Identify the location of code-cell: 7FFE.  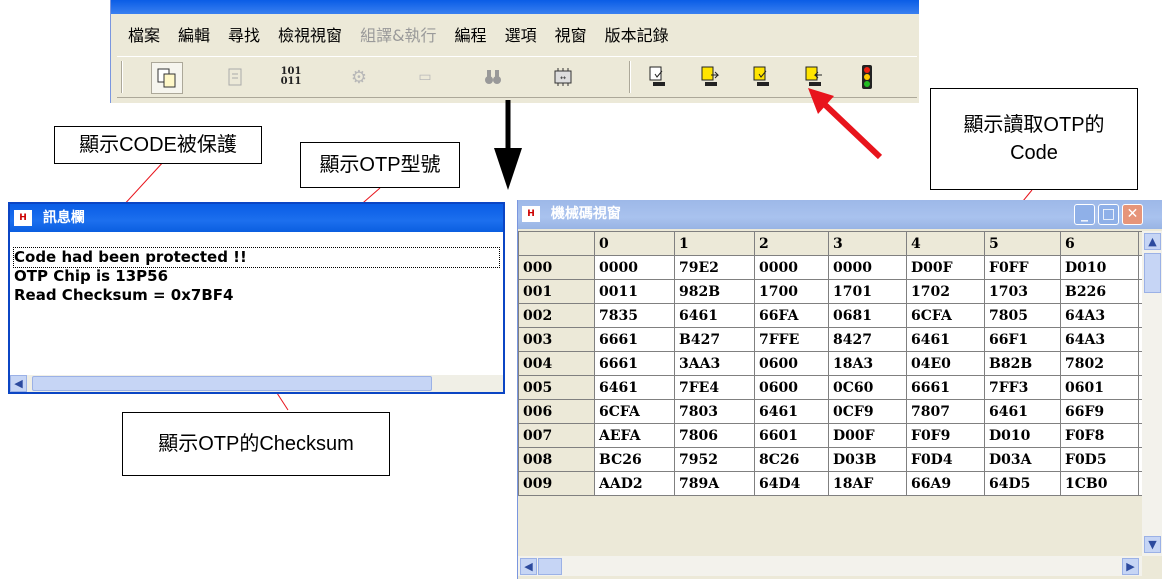
(791, 339).